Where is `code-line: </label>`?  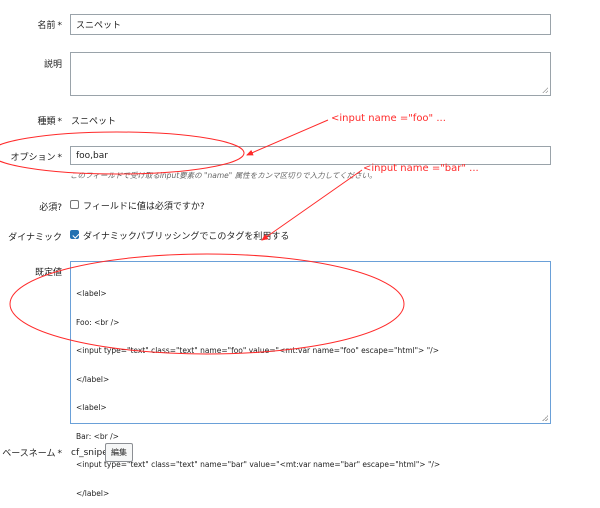
code-line: </label> is located at coordinates (93, 493).